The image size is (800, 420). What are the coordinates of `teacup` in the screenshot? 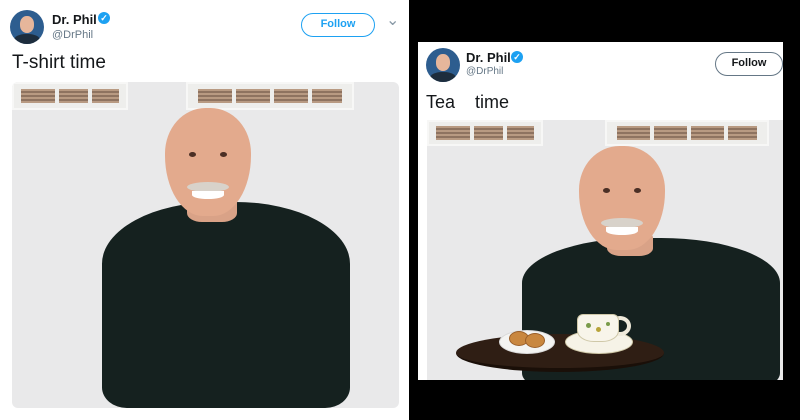 It's located at (598, 328).